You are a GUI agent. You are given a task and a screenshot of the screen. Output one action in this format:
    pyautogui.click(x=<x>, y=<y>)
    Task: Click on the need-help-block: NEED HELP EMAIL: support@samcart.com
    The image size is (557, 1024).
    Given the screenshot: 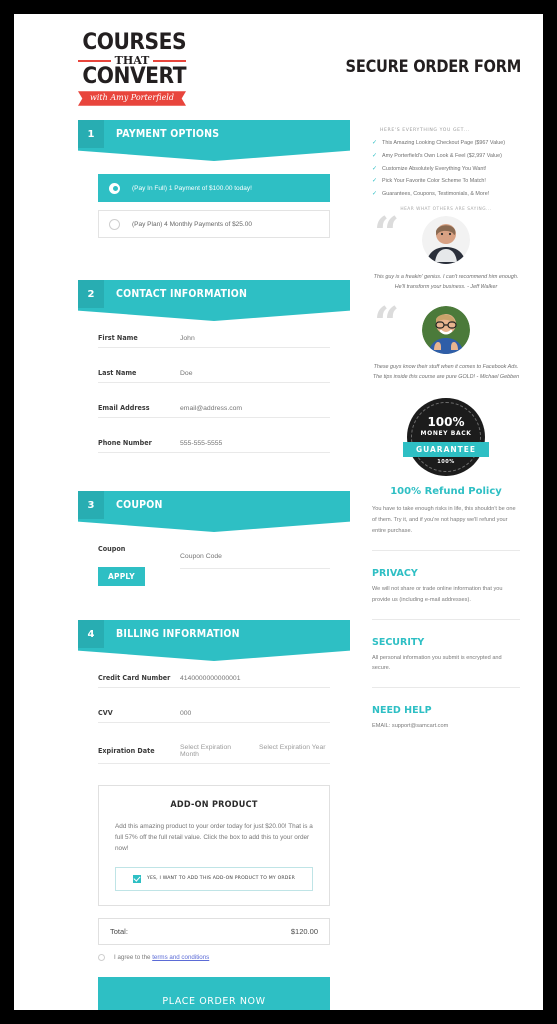 What is the action you would take?
    pyautogui.click(x=446, y=718)
    